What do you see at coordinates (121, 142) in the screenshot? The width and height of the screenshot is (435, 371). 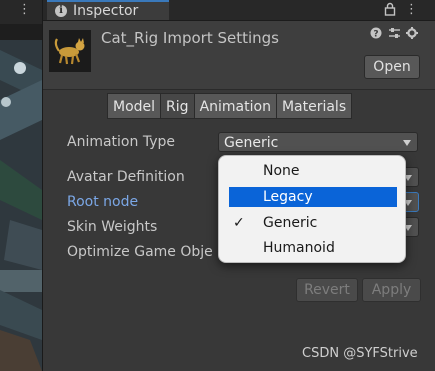 I see `animation-type-label: Animation Type` at bounding box center [121, 142].